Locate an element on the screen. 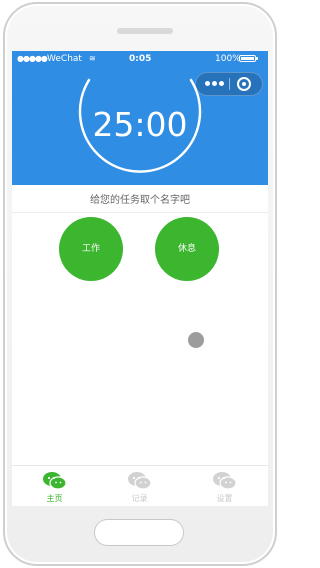 The height and width of the screenshot is (568, 320). floating-ball is located at coordinates (196, 340).